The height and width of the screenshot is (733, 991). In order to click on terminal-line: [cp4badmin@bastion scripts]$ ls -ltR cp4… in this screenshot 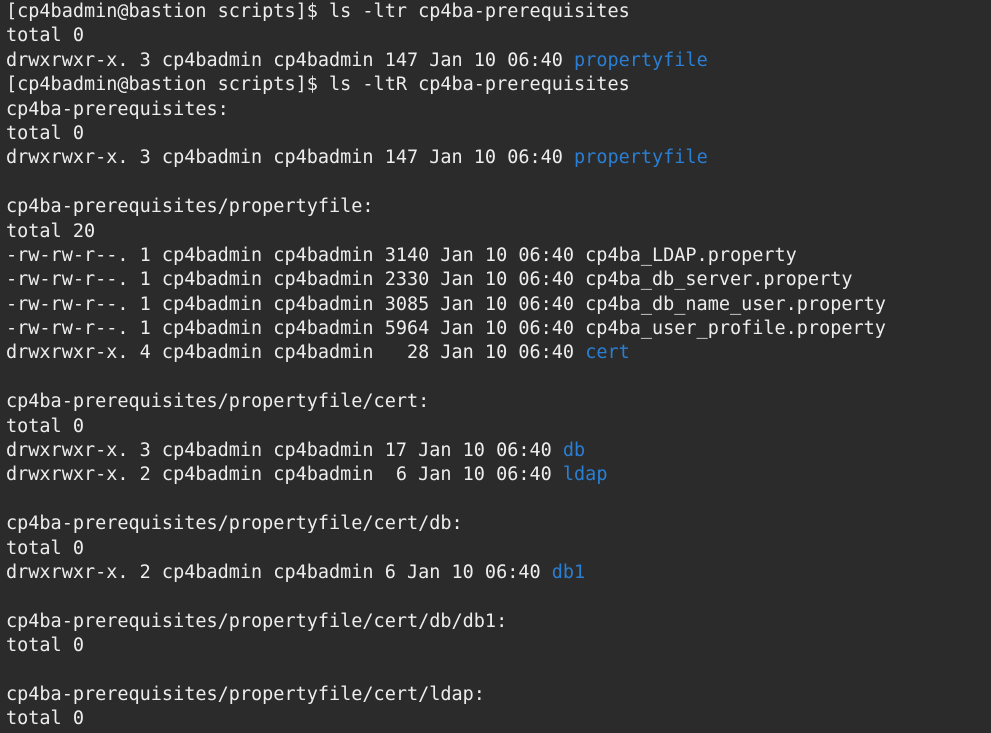, I will do `click(498, 85)`.